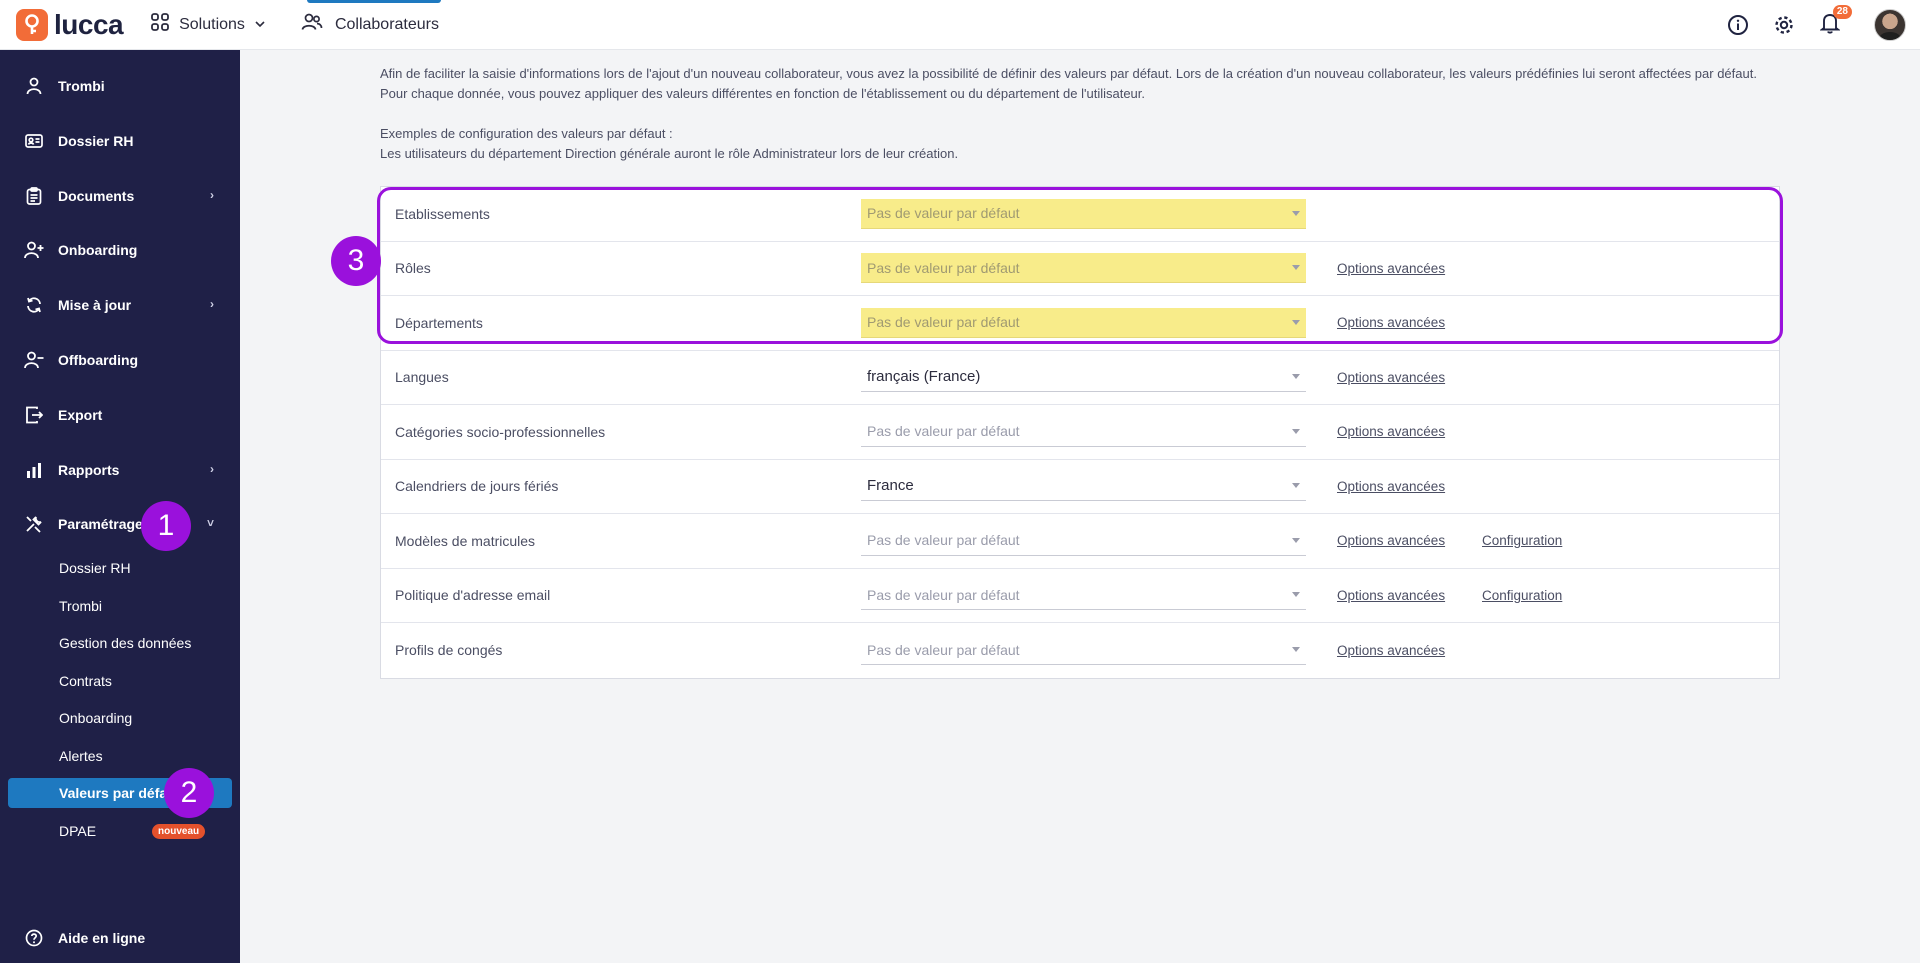 This screenshot has width=1920, height=963. I want to click on info-icon, so click(1738, 25).